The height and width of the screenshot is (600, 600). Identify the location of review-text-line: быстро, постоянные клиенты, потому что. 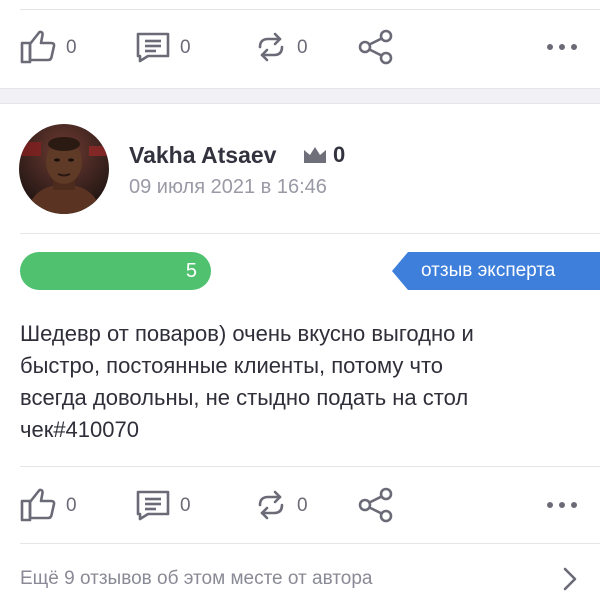
(232, 365).